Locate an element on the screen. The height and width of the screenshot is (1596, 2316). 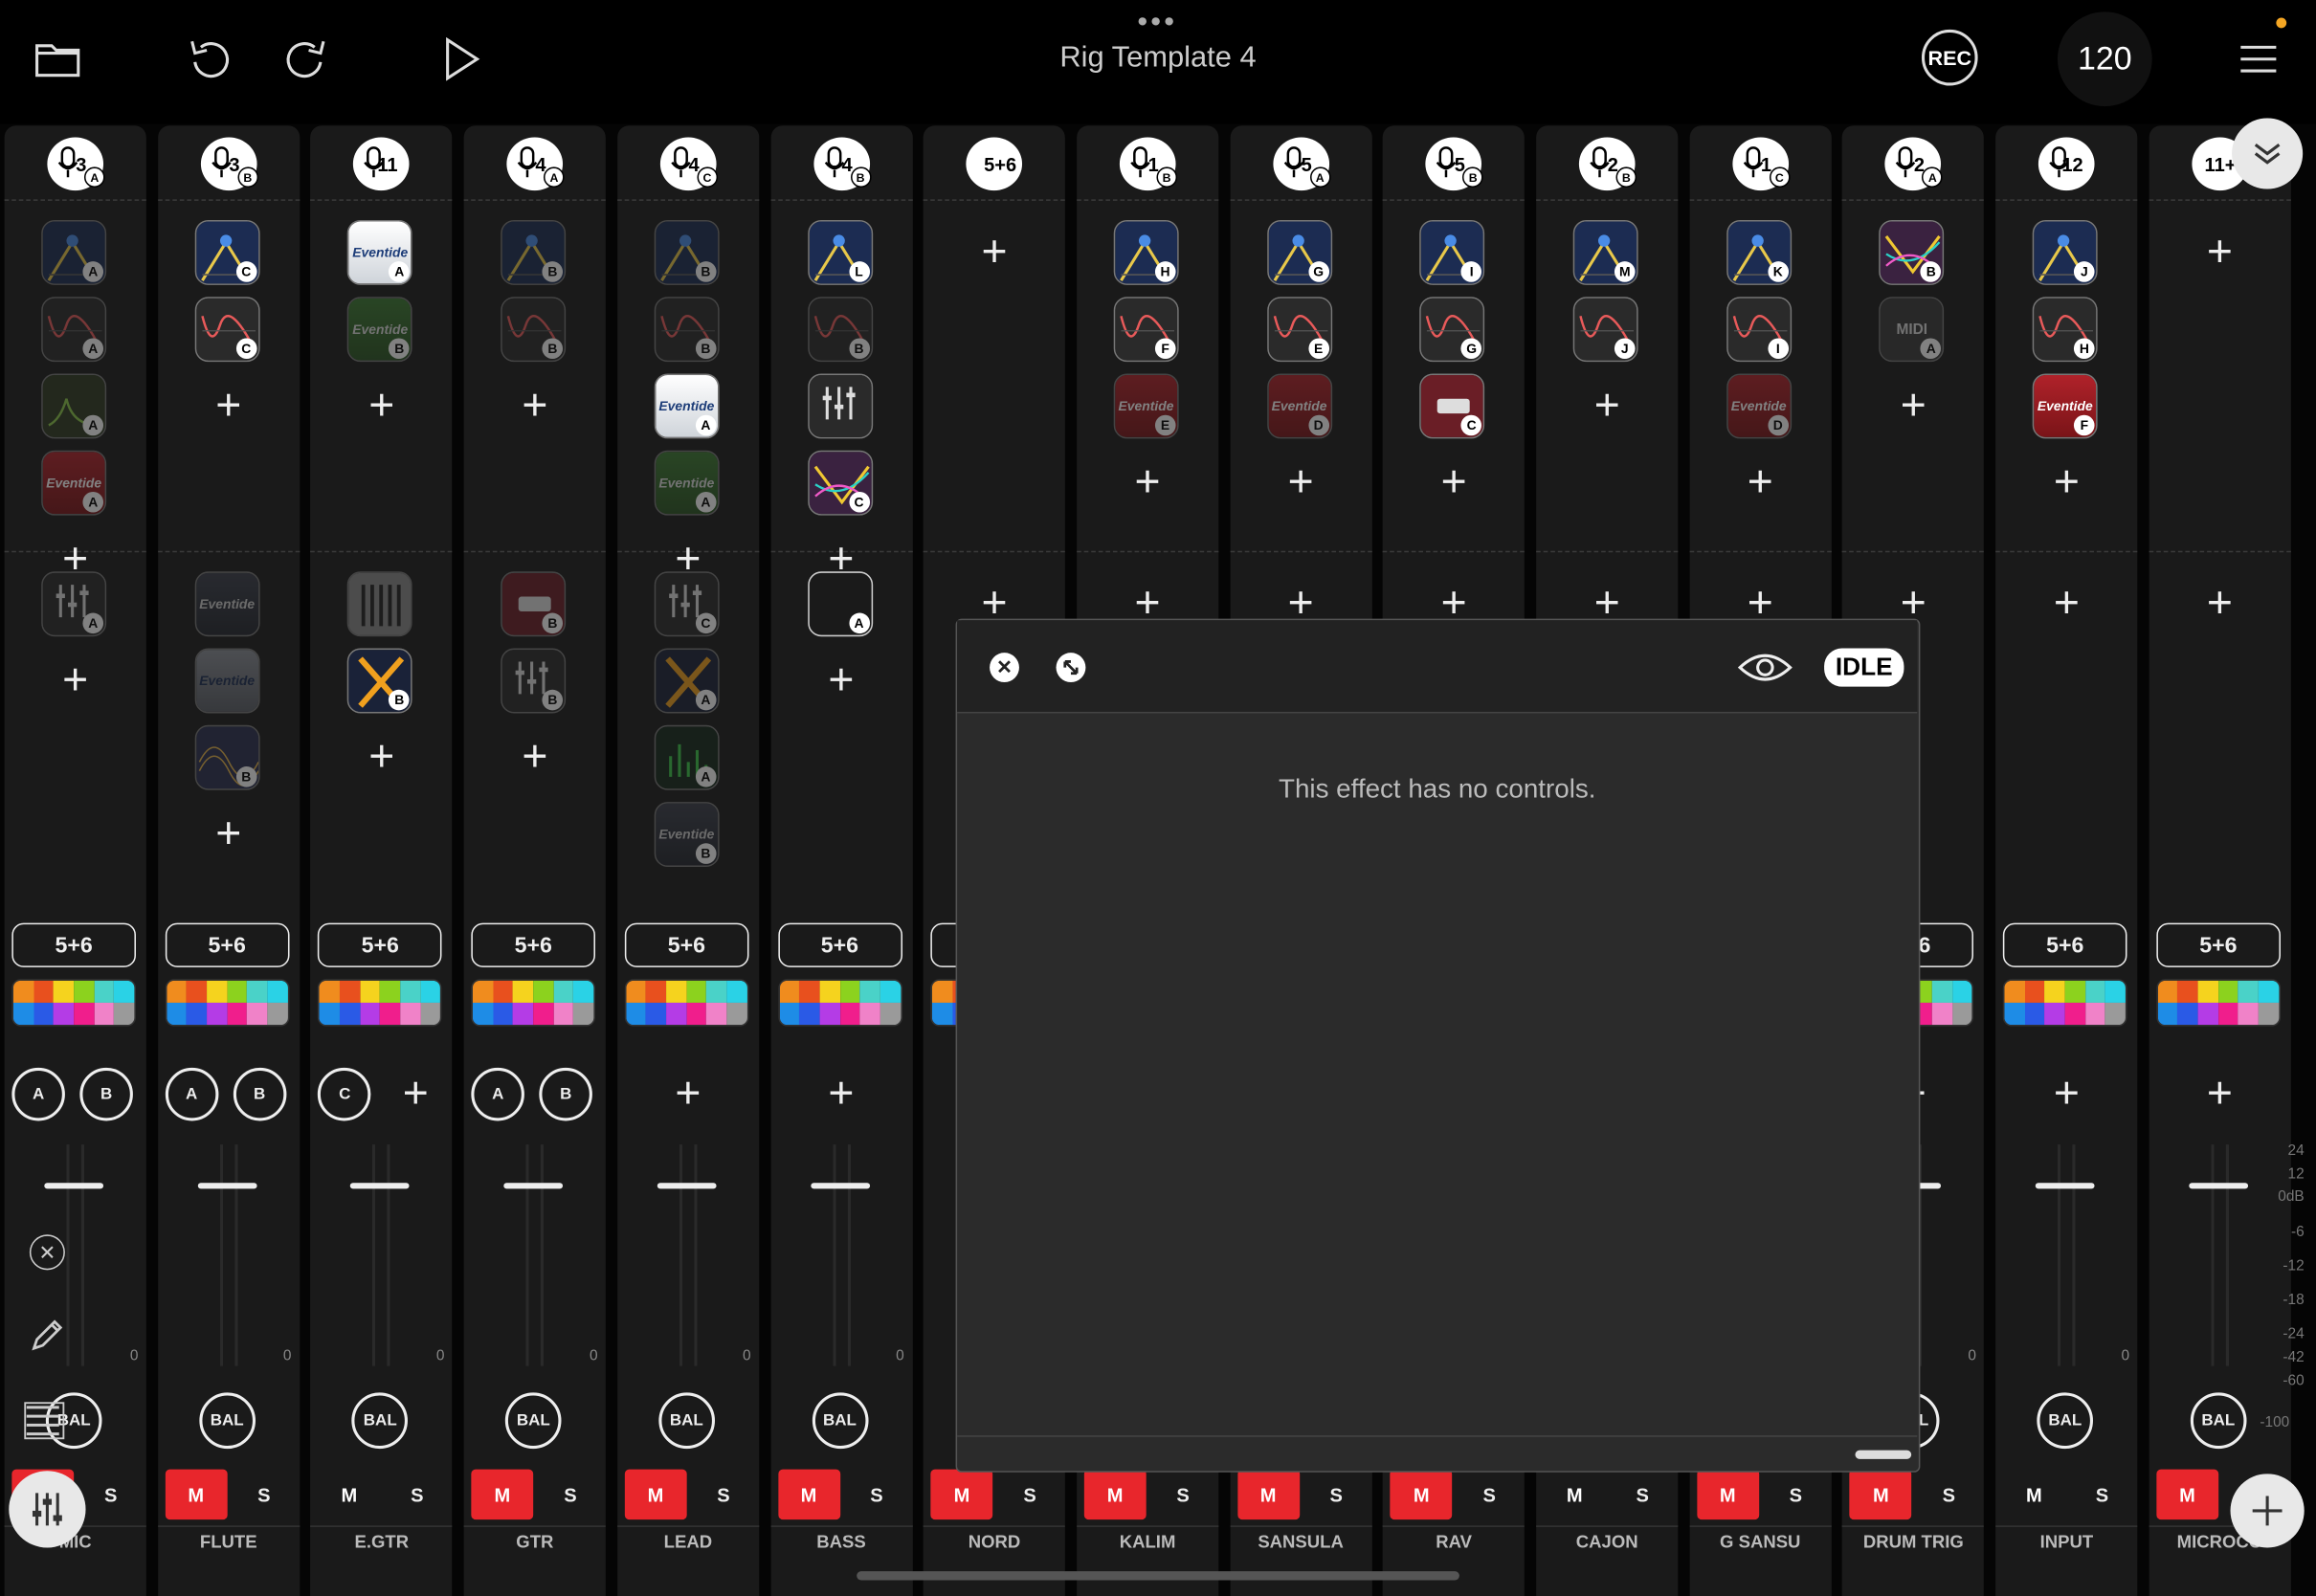
tempo-button: 120 is located at coordinates (2105, 59).